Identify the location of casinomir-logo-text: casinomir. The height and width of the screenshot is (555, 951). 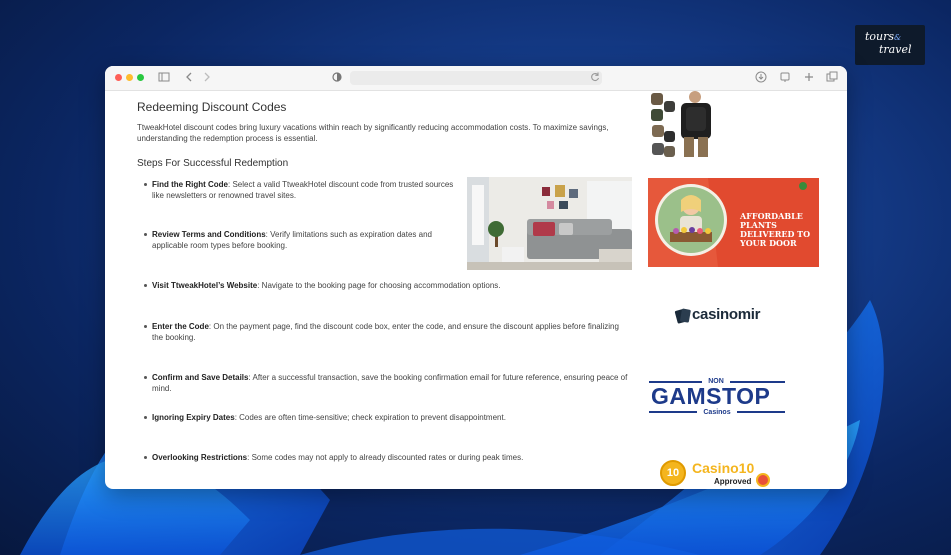
(726, 314).